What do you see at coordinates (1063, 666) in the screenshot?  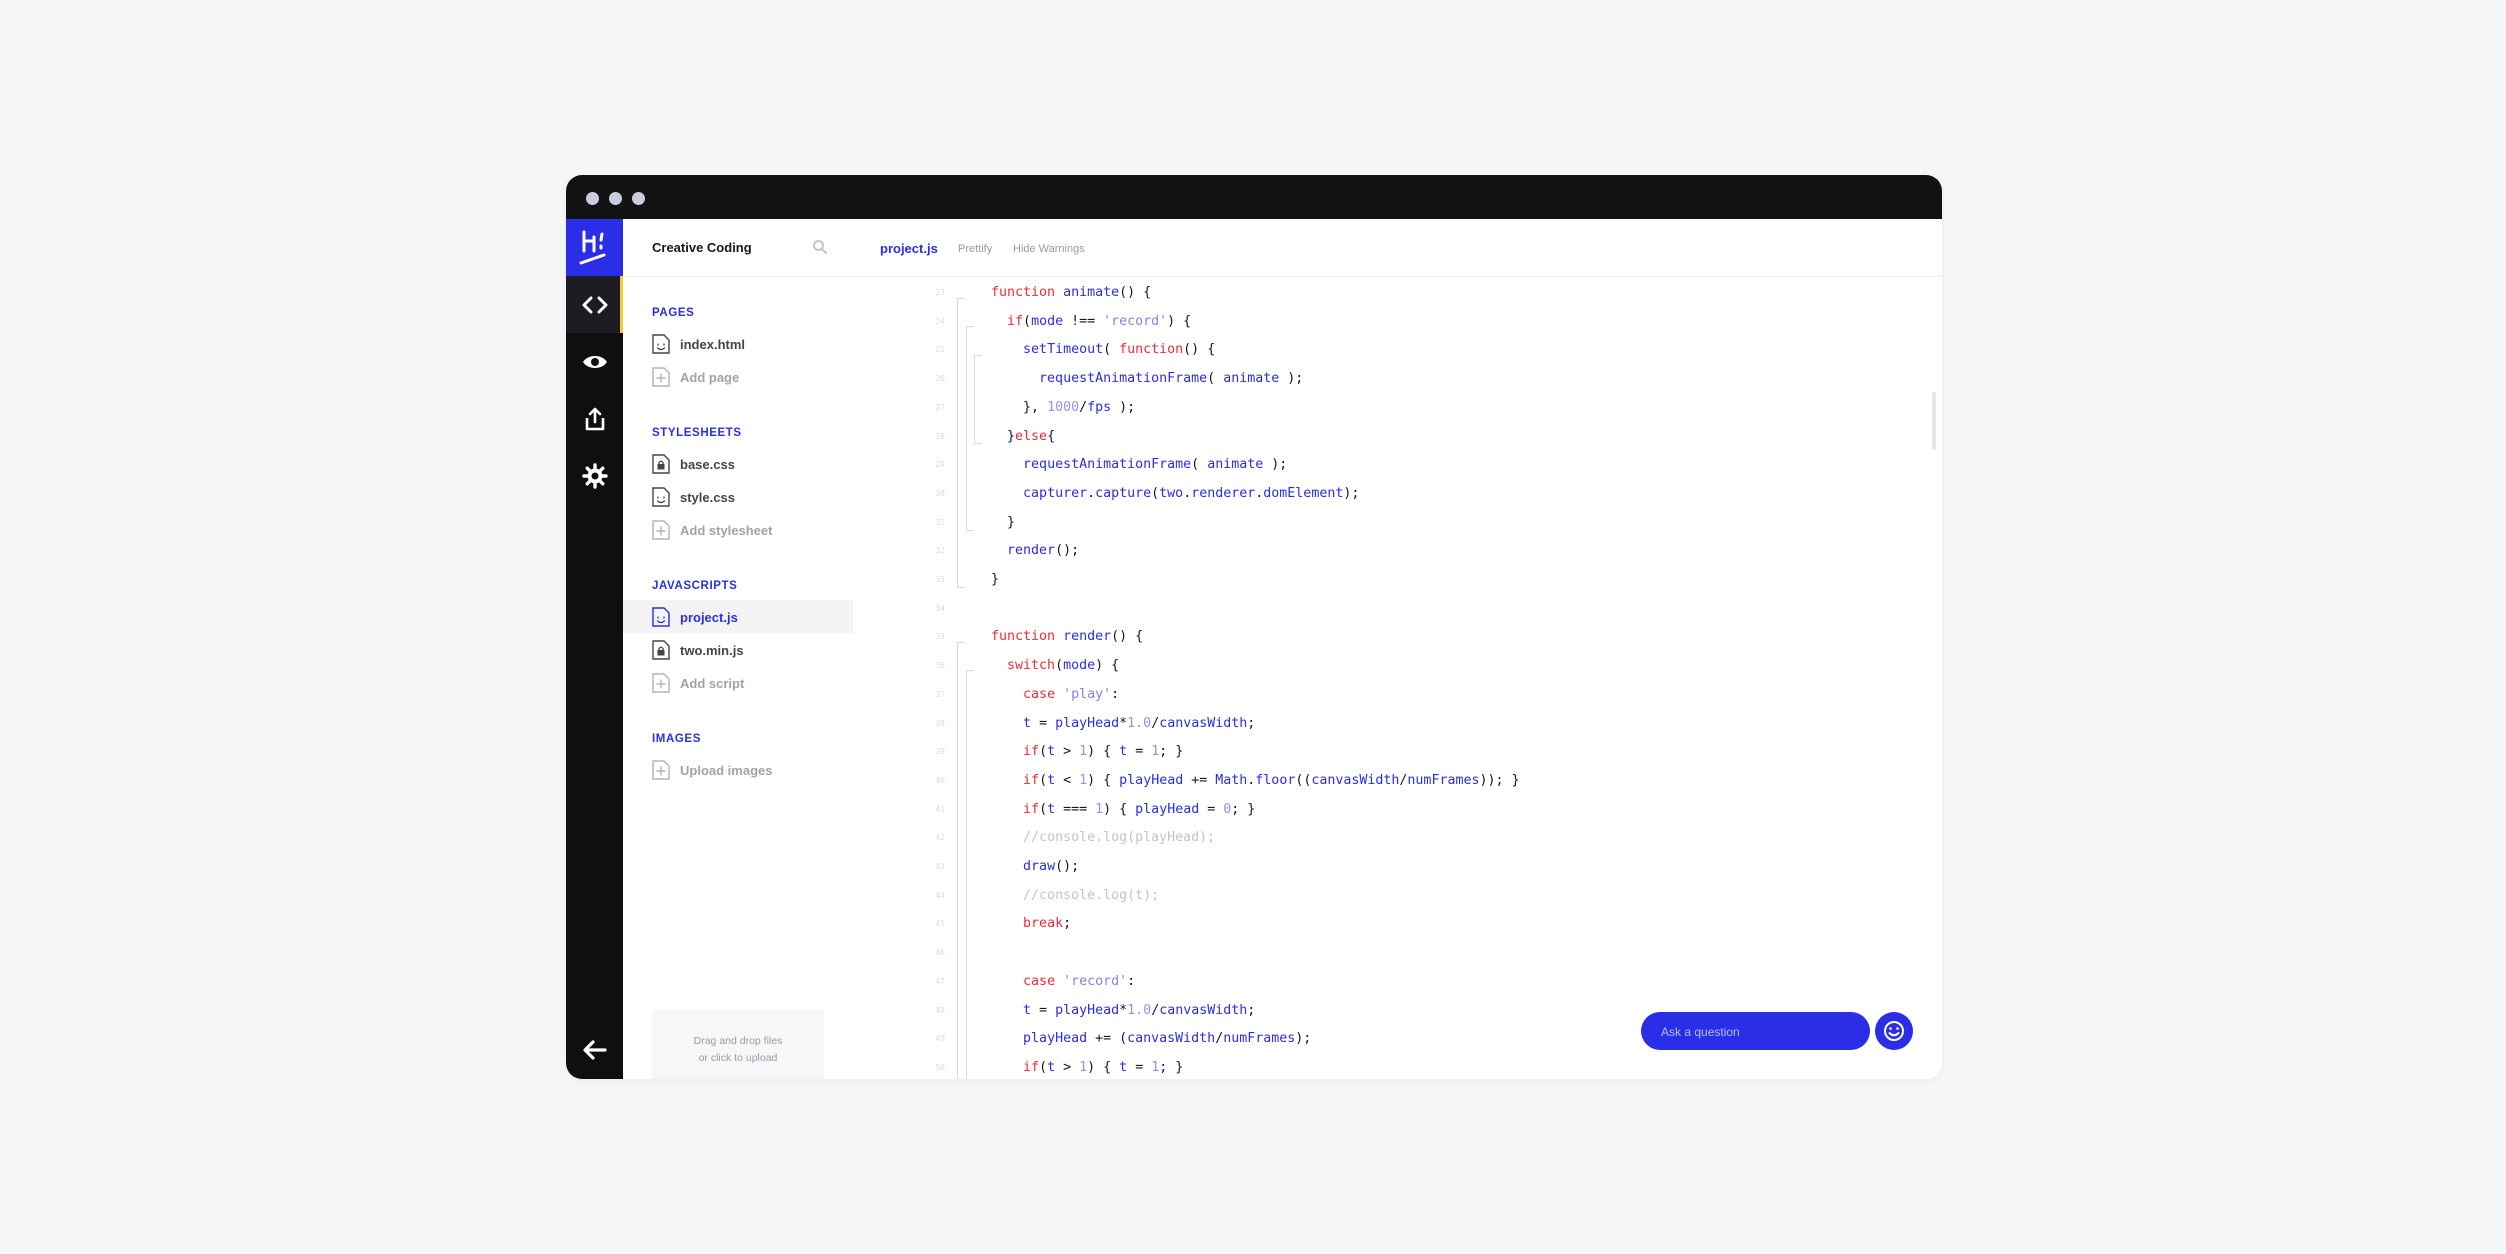 I see `code-text: switch(mode) {` at bounding box center [1063, 666].